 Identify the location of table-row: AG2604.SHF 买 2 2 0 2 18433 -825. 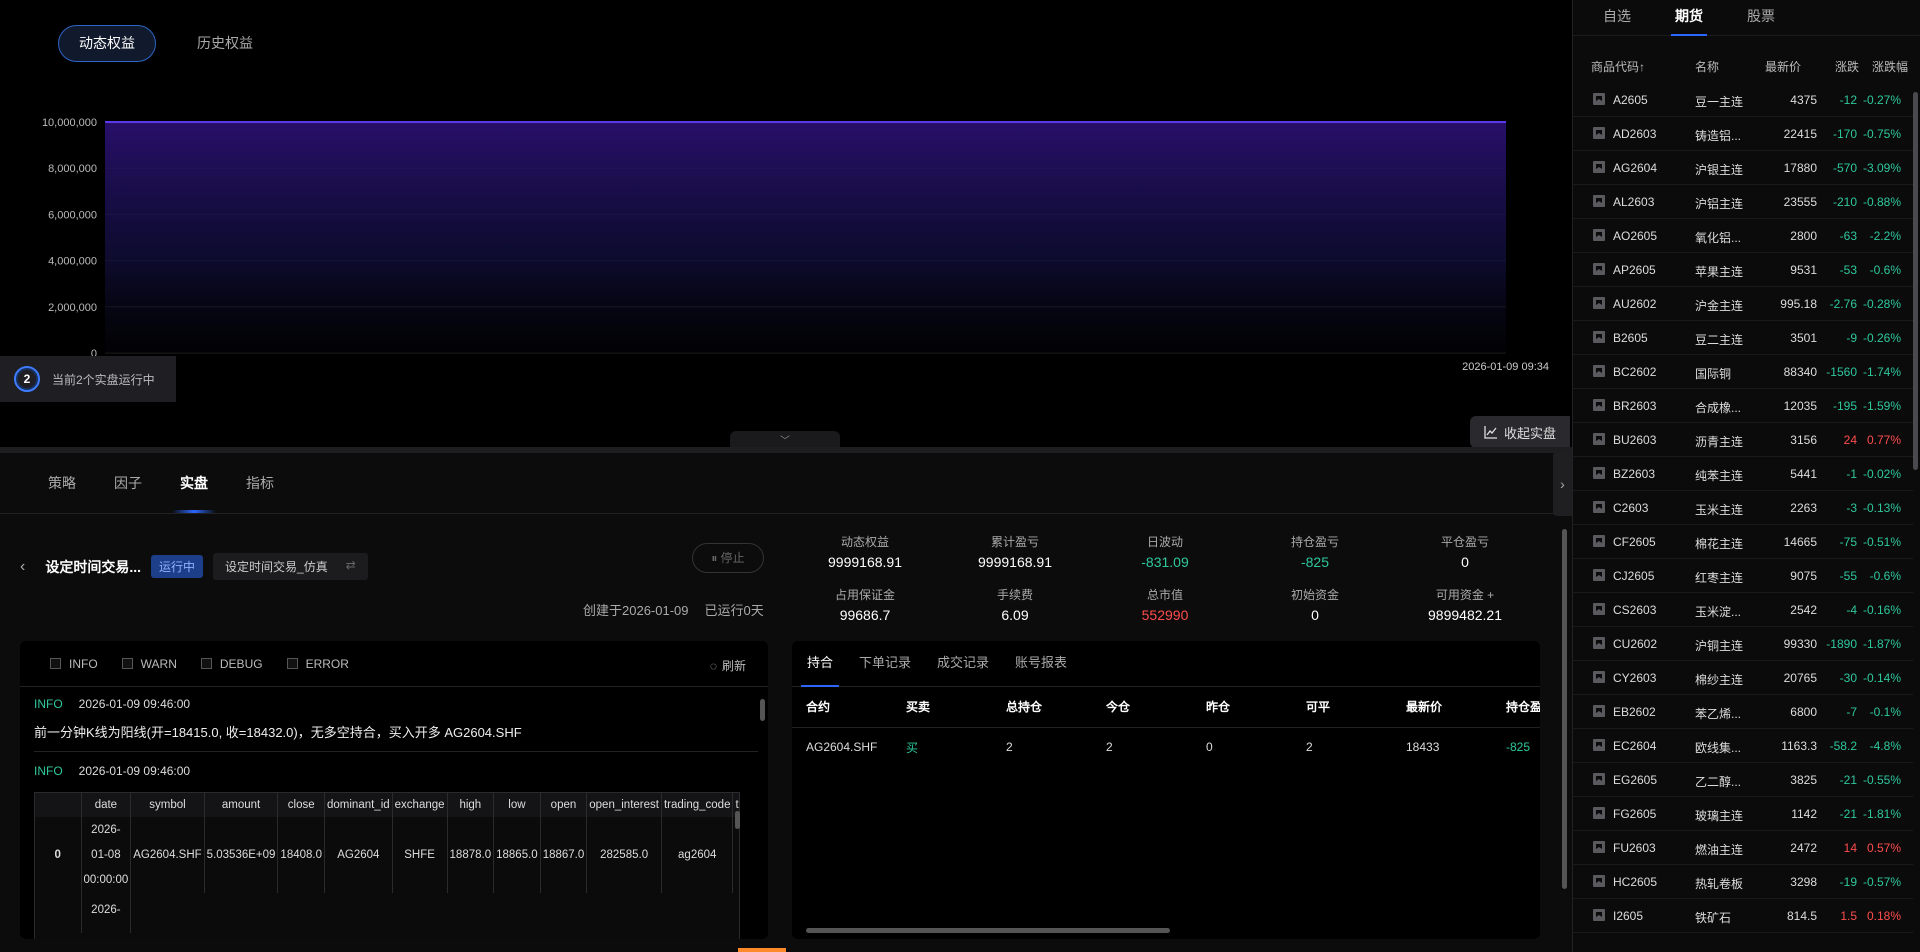
(1166, 747).